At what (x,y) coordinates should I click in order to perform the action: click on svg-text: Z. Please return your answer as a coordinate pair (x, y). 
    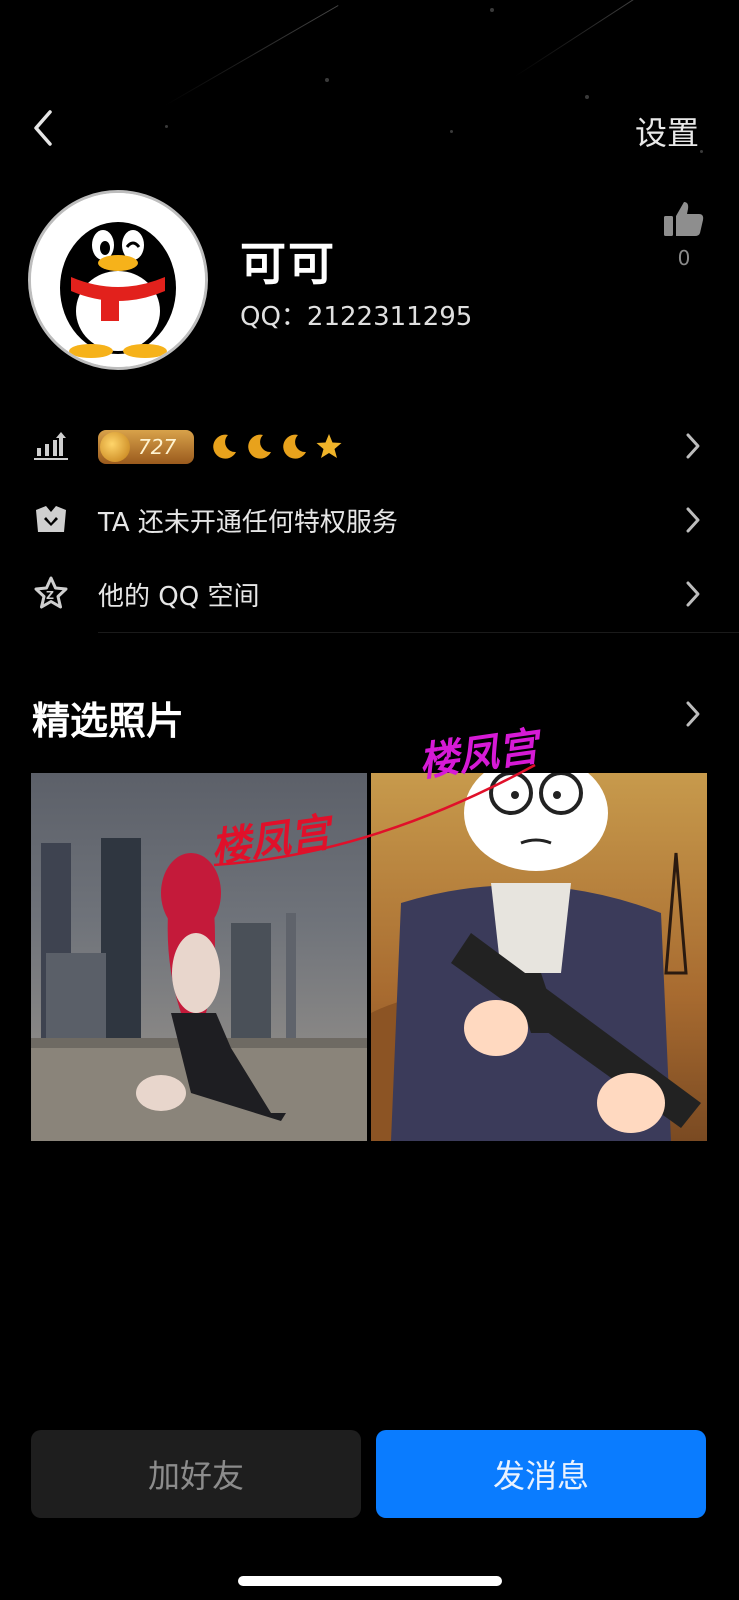
    Looking at the image, I should click on (50, 595).